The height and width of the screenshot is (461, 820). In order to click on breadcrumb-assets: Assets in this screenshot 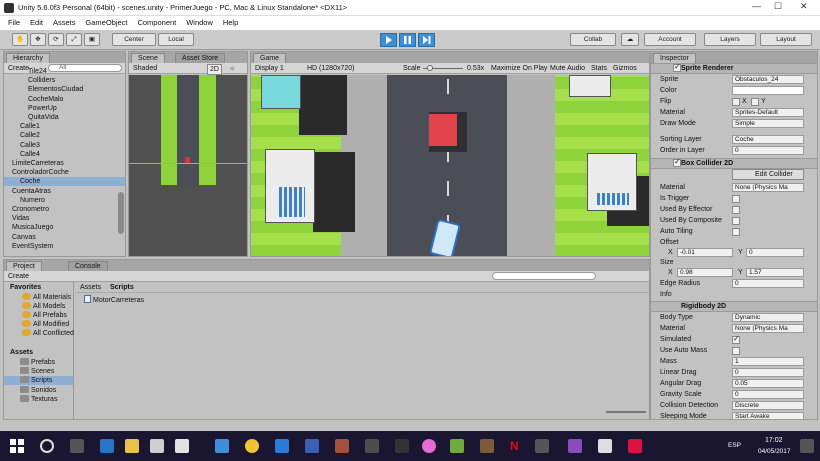, I will do `click(90, 287)`.